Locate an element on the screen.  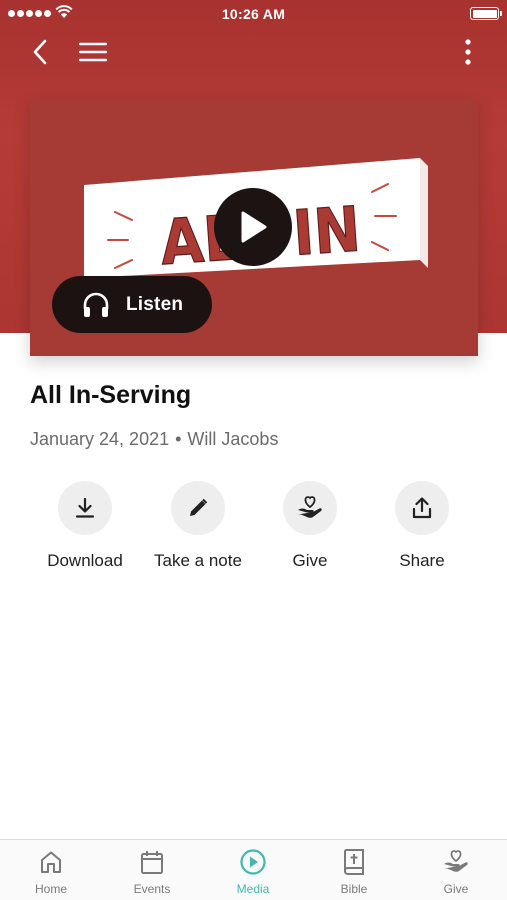
headphones-icon is located at coordinates (96, 305).